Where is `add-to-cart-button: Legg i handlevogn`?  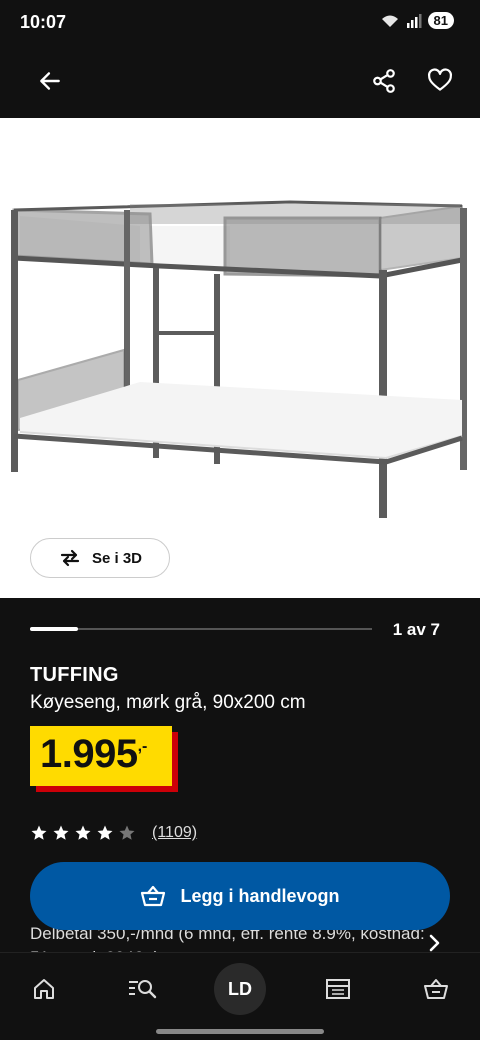 add-to-cart-button: Legg i handlevogn is located at coordinates (240, 896).